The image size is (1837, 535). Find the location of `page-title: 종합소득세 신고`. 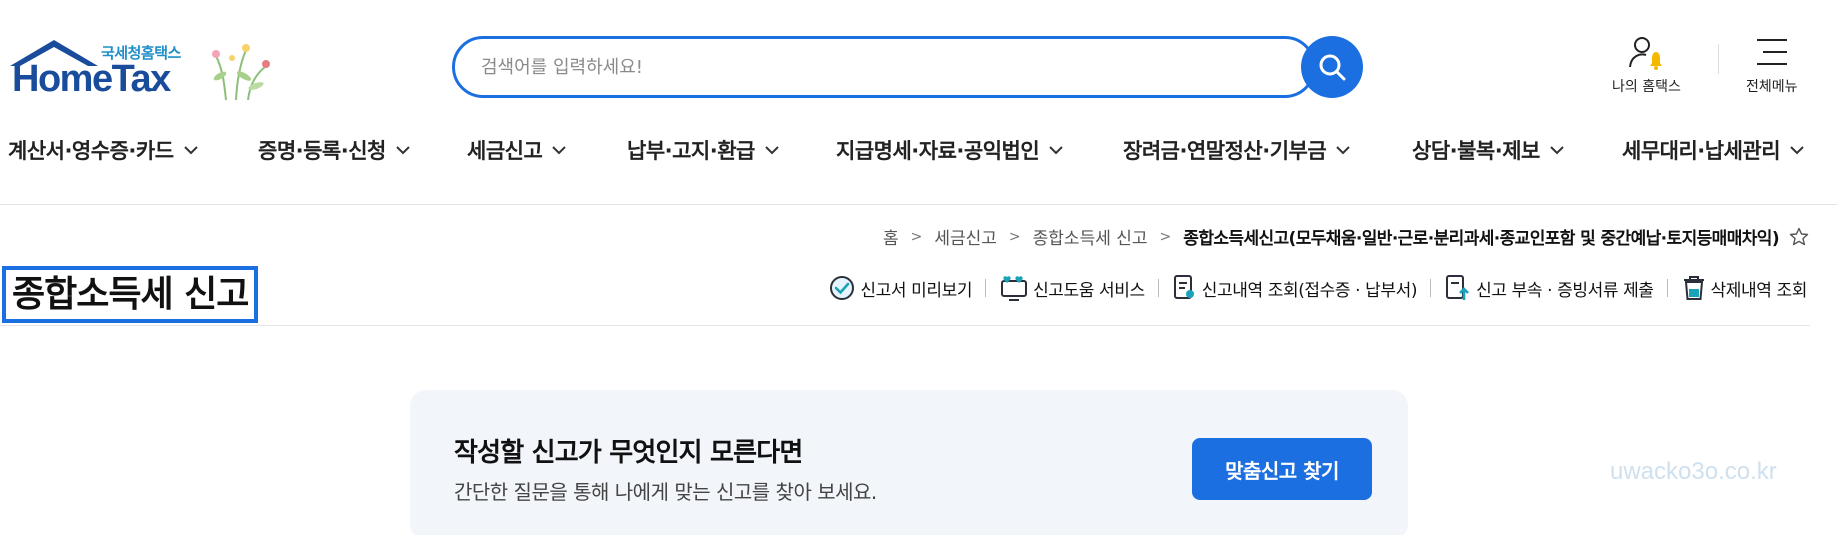

page-title: 종합소득세 신고 is located at coordinates (130, 294).